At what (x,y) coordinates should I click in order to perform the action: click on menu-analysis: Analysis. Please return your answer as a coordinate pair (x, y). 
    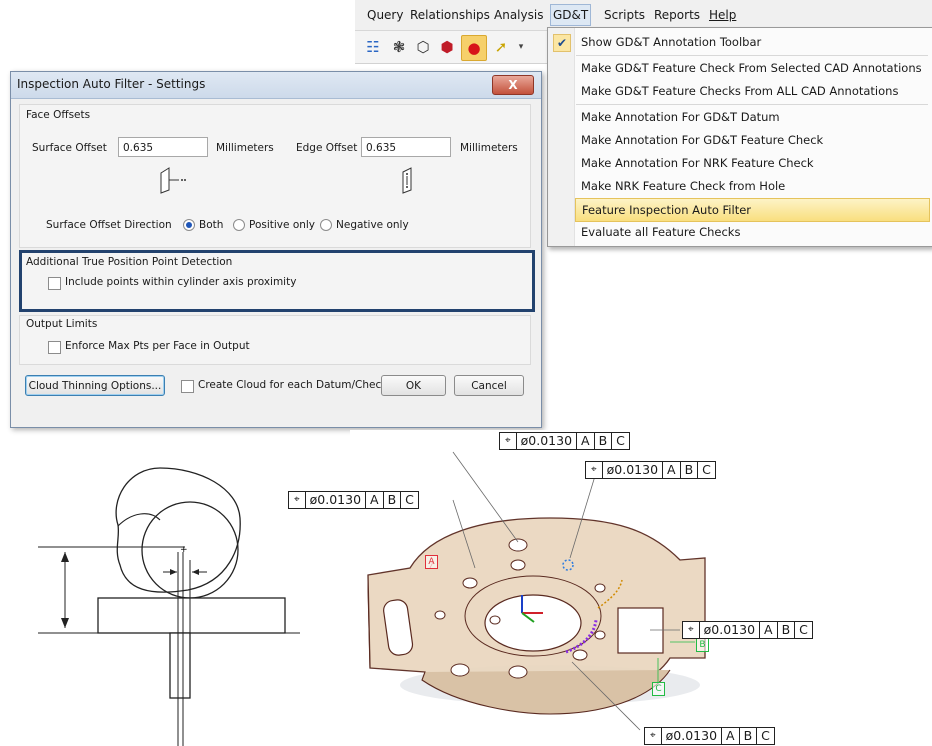
    Looking at the image, I should click on (518, 15).